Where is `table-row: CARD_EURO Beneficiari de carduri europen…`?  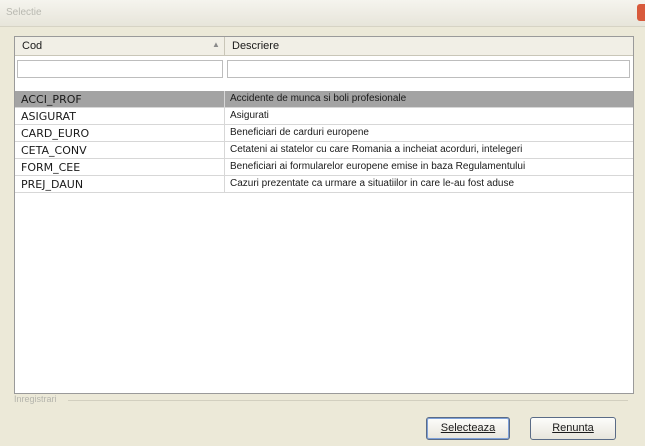 table-row: CARD_EURO Beneficiari de carduri europen… is located at coordinates (324, 133).